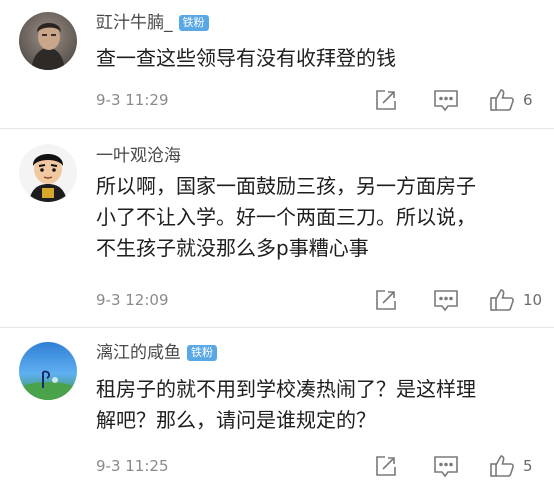 The width and height of the screenshot is (554, 490). What do you see at coordinates (533, 300) in the screenshot?
I see `like-count: 10` at bounding box center [533, 300].